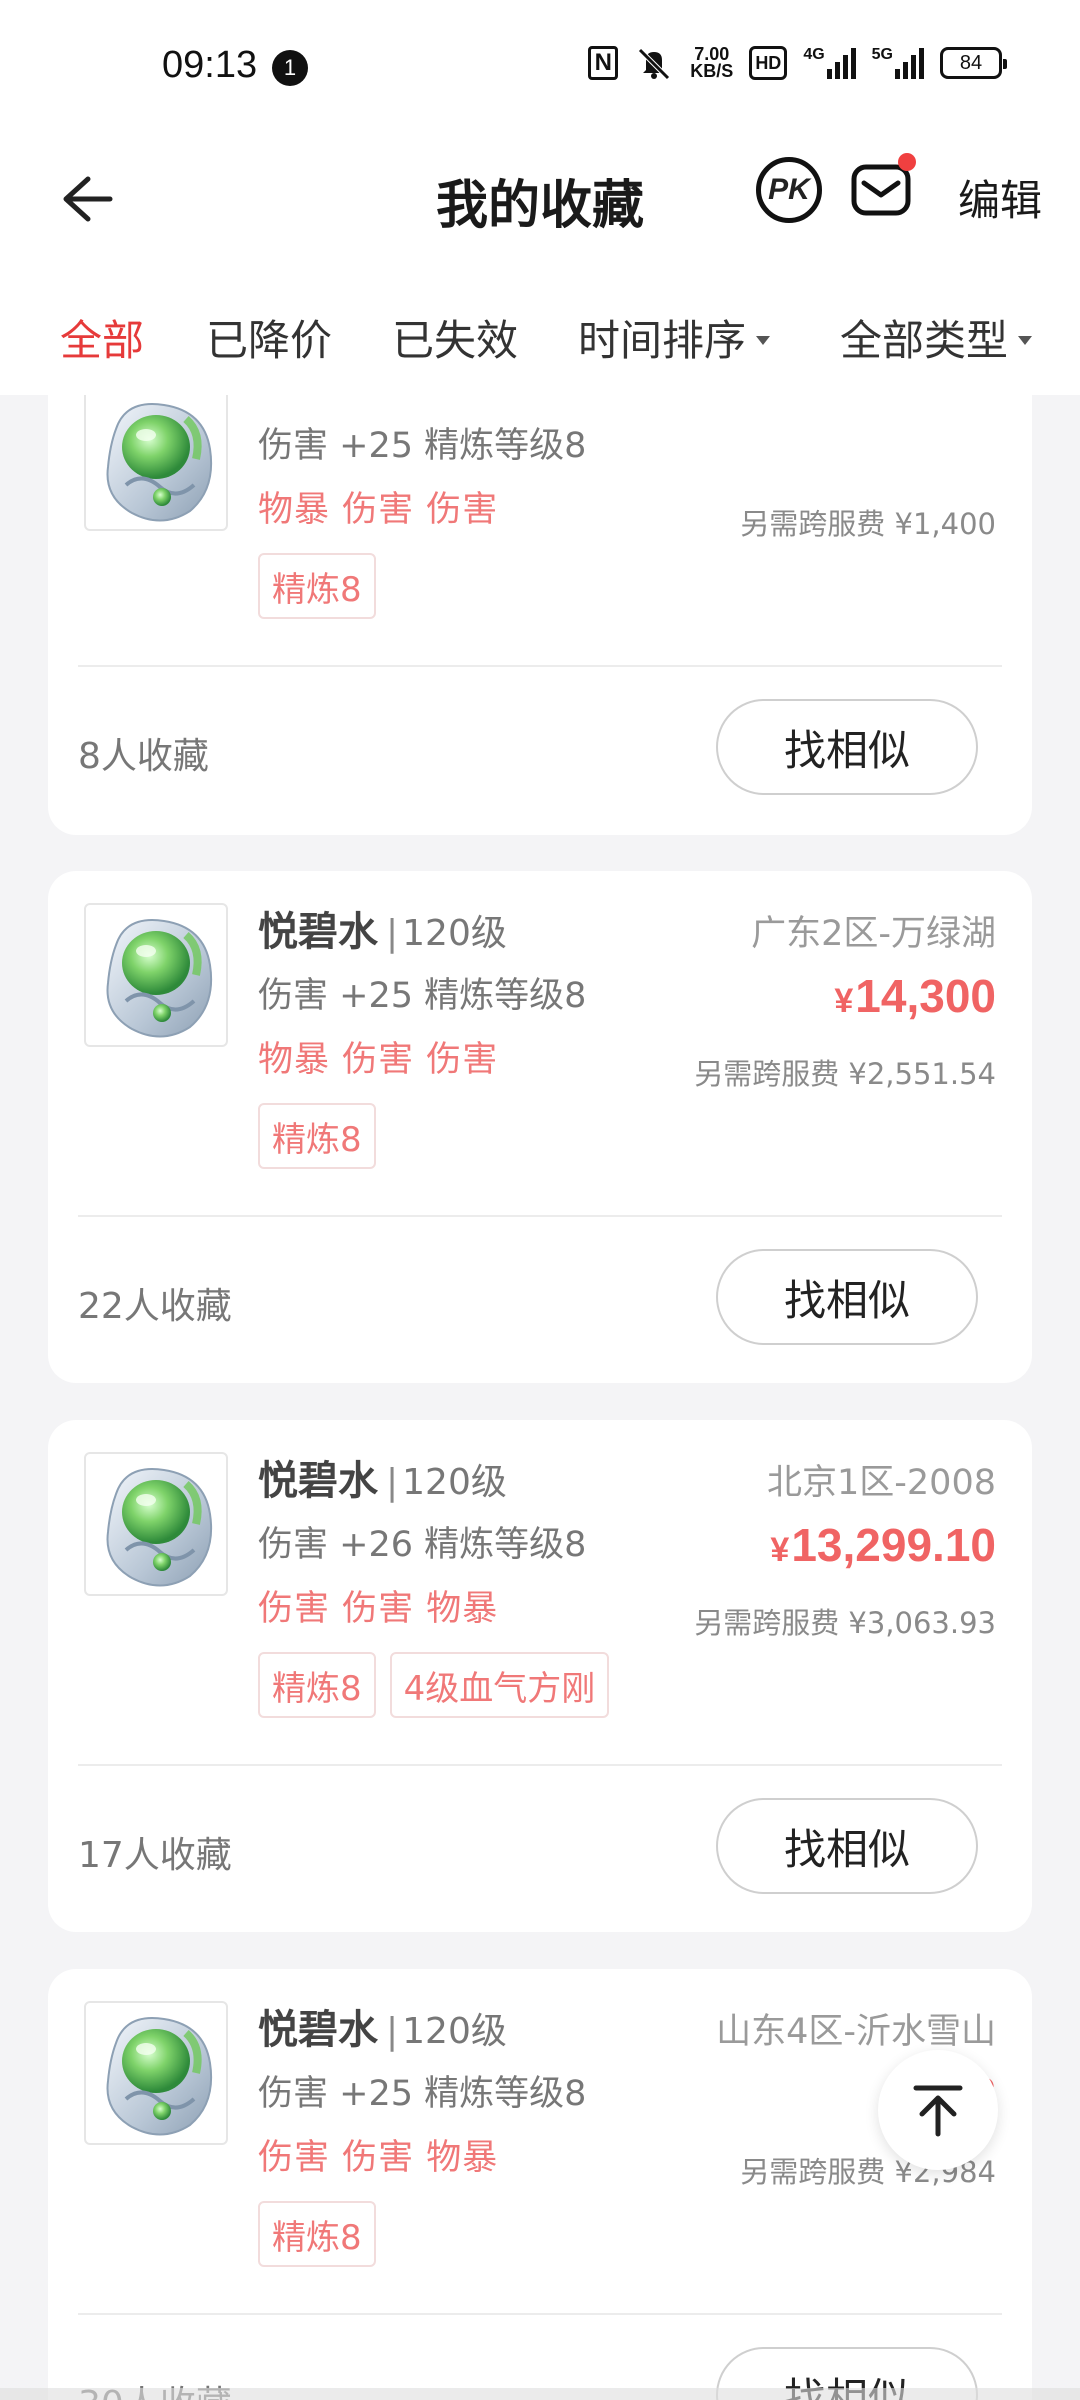  I want to click on pk-icon: PK, so click(789, 190).